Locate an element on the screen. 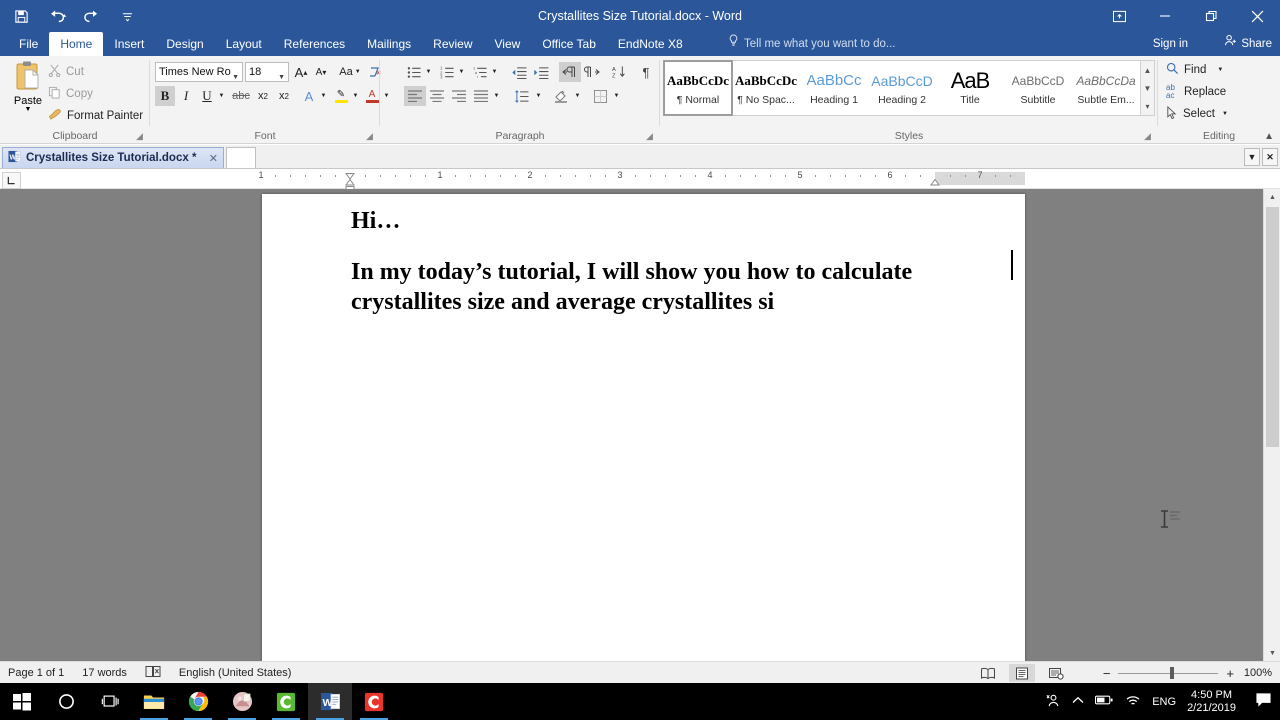  font-name-combobox: Times New Ro ▼ is located at coordinates (199, 72).